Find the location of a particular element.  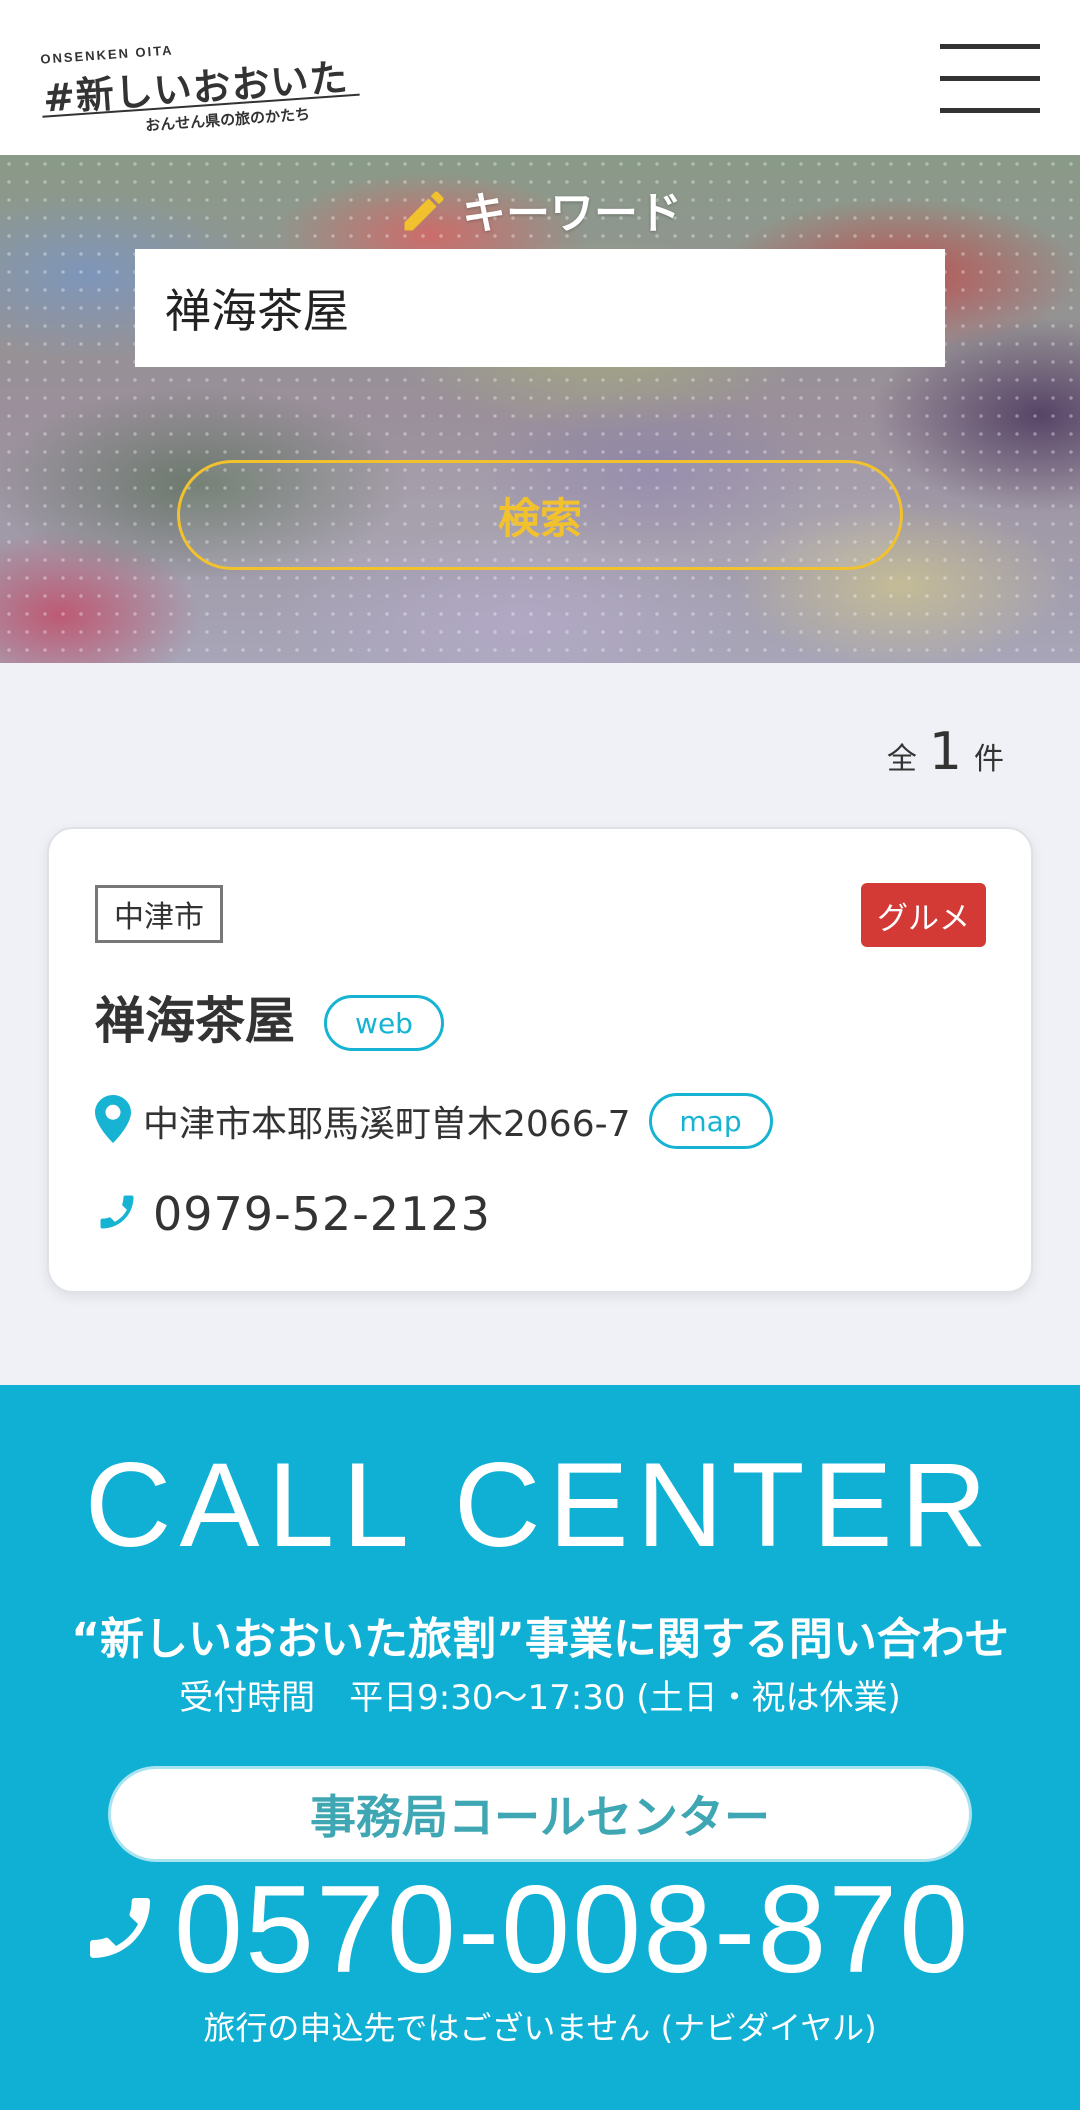

result-count: 全1件 is located at coordinates (945, 752).